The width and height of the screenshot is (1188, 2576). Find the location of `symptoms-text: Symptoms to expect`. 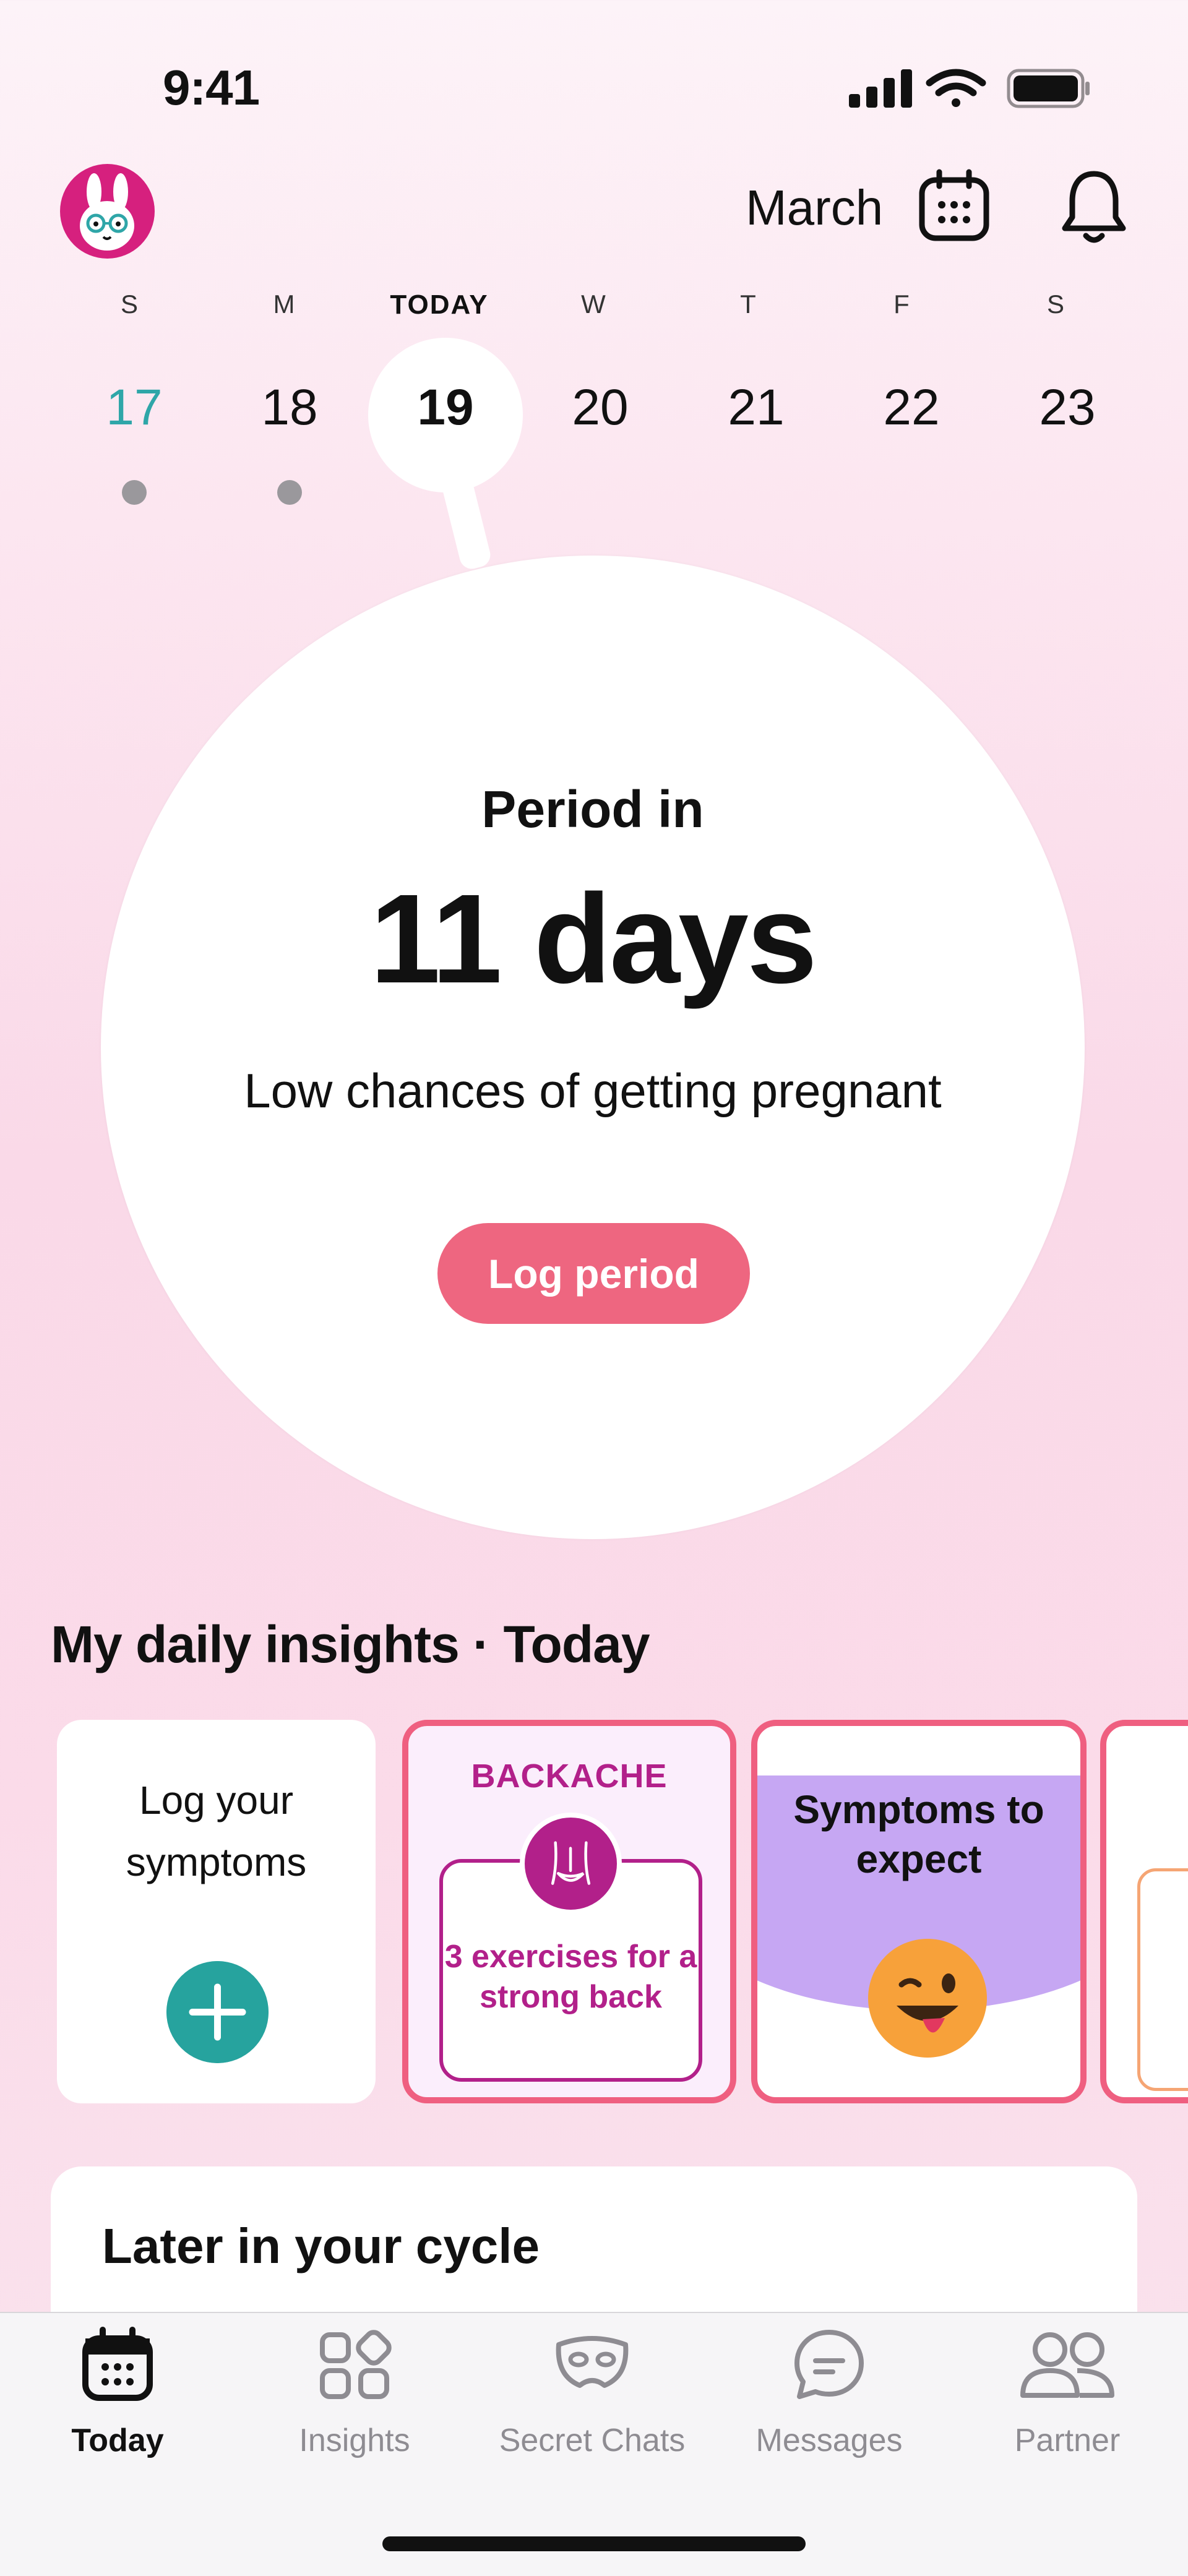

symptoms-text: Symptoms to expect is located at coordinates (918, 1834).